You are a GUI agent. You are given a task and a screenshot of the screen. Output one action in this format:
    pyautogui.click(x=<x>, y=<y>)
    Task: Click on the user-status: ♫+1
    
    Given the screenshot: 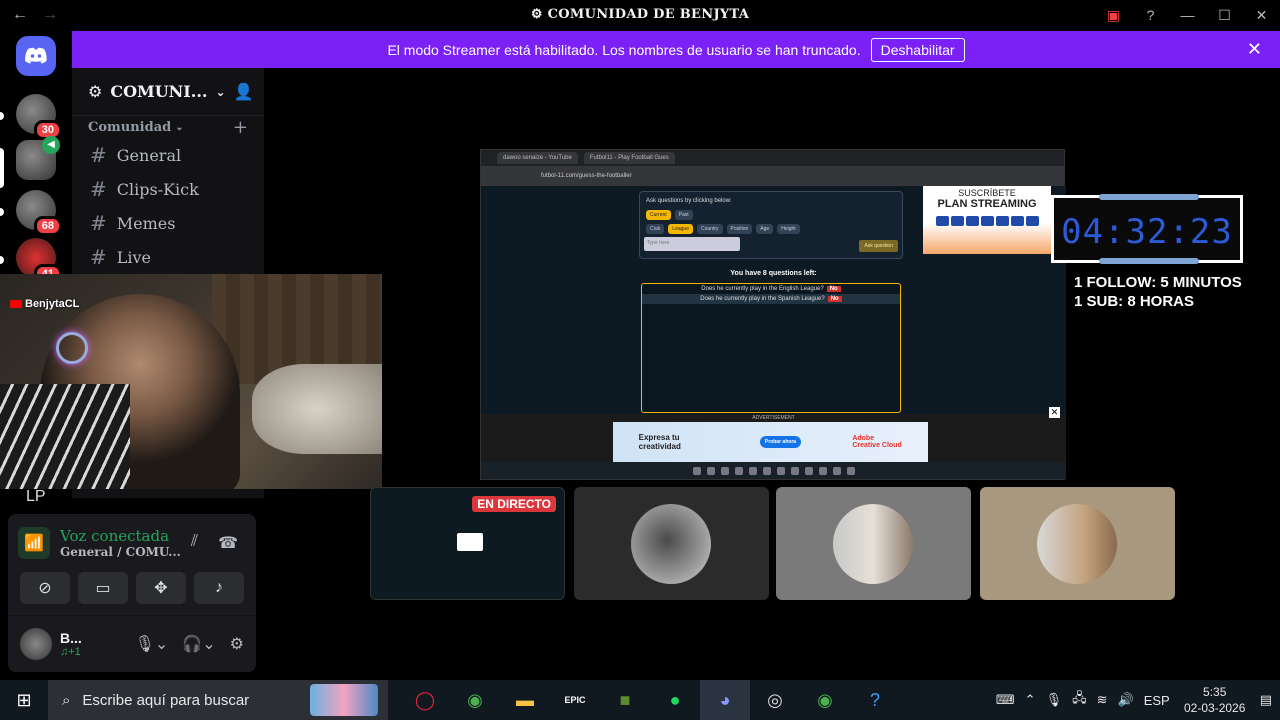 What is the action you would take?
    pyautogui.click(x=70, y=652)
    